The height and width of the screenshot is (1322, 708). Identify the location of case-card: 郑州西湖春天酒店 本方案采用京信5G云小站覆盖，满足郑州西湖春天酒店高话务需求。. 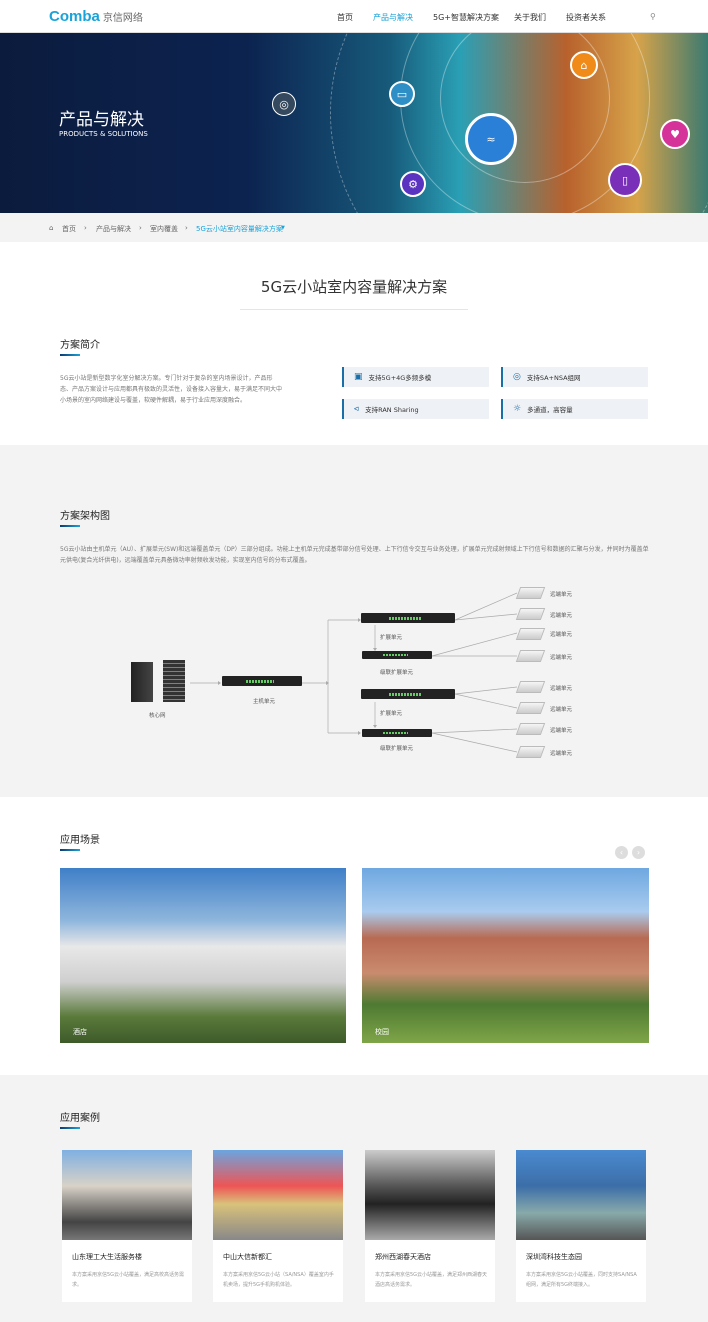
(430, 1226).